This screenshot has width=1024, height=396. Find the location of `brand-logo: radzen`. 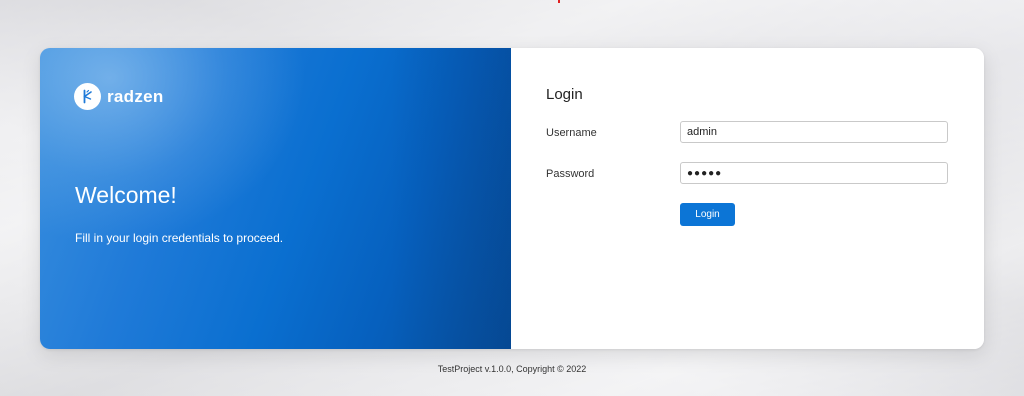

brand-logo: radzen is located at coordinates (119, 96).